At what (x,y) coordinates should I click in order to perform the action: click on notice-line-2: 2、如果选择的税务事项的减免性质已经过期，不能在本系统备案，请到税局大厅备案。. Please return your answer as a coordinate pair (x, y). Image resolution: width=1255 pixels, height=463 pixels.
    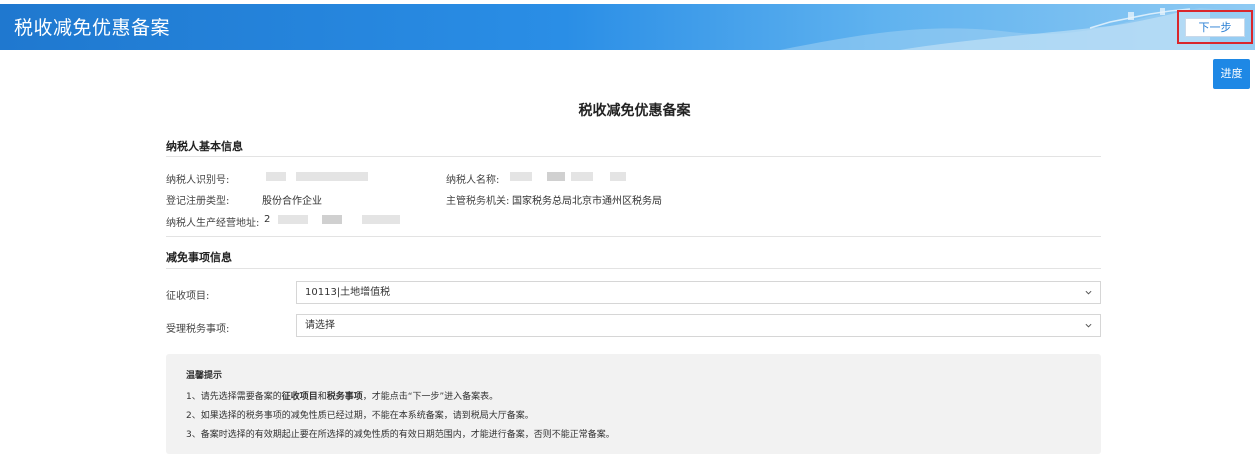
    Looking at the image, I should click on (360, 416).